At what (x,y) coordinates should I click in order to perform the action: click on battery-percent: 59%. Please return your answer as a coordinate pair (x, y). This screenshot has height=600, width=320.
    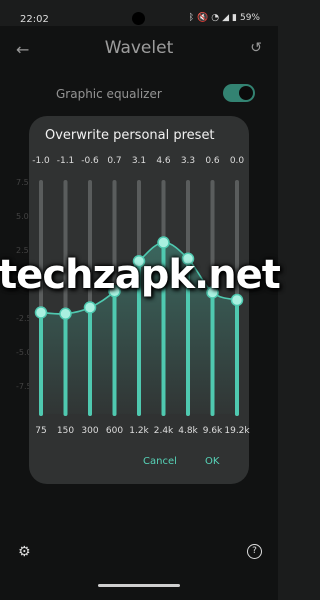
    Looking at the image, I should click on (249, 18).